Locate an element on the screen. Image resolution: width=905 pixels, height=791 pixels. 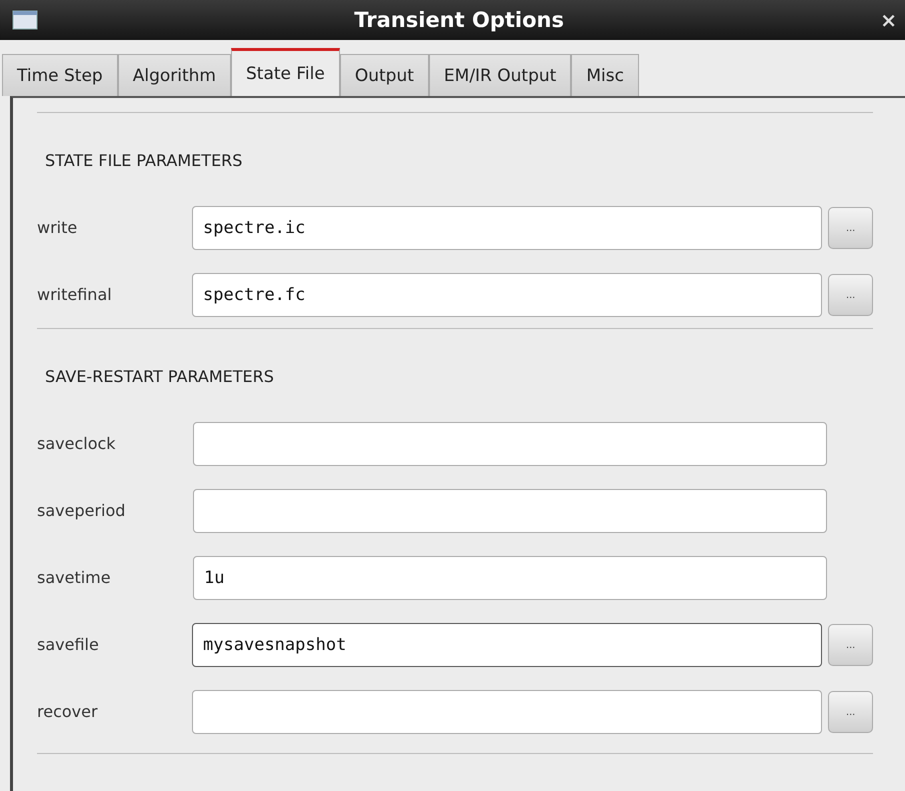
tab: EM/IR Output is located at coordinates (500, 75).